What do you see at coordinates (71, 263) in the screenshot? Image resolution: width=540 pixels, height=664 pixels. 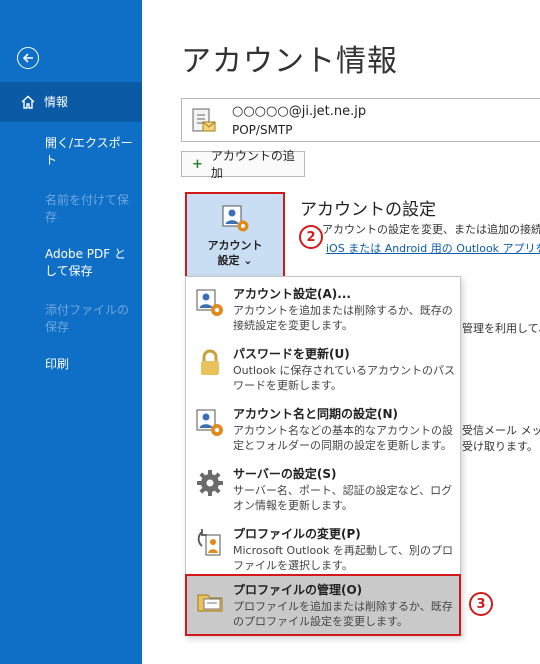 I see `sidebar-item-save-adobe-pdf: Adobe PDF として保存` at bounding box center [71, 263].